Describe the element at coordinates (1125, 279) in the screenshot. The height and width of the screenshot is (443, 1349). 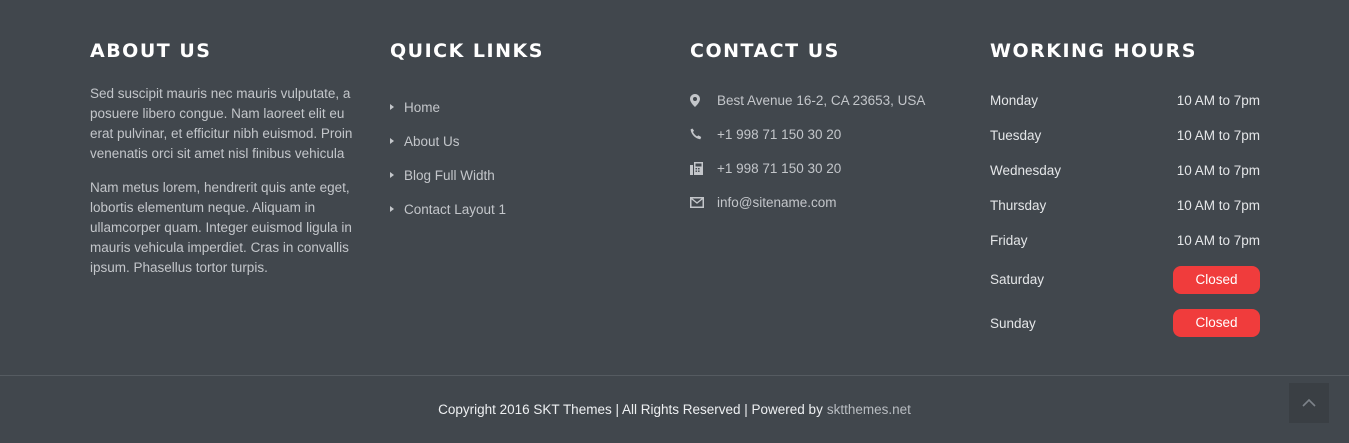
I see `hours-row-saturday: Saturday Closed` at that location.